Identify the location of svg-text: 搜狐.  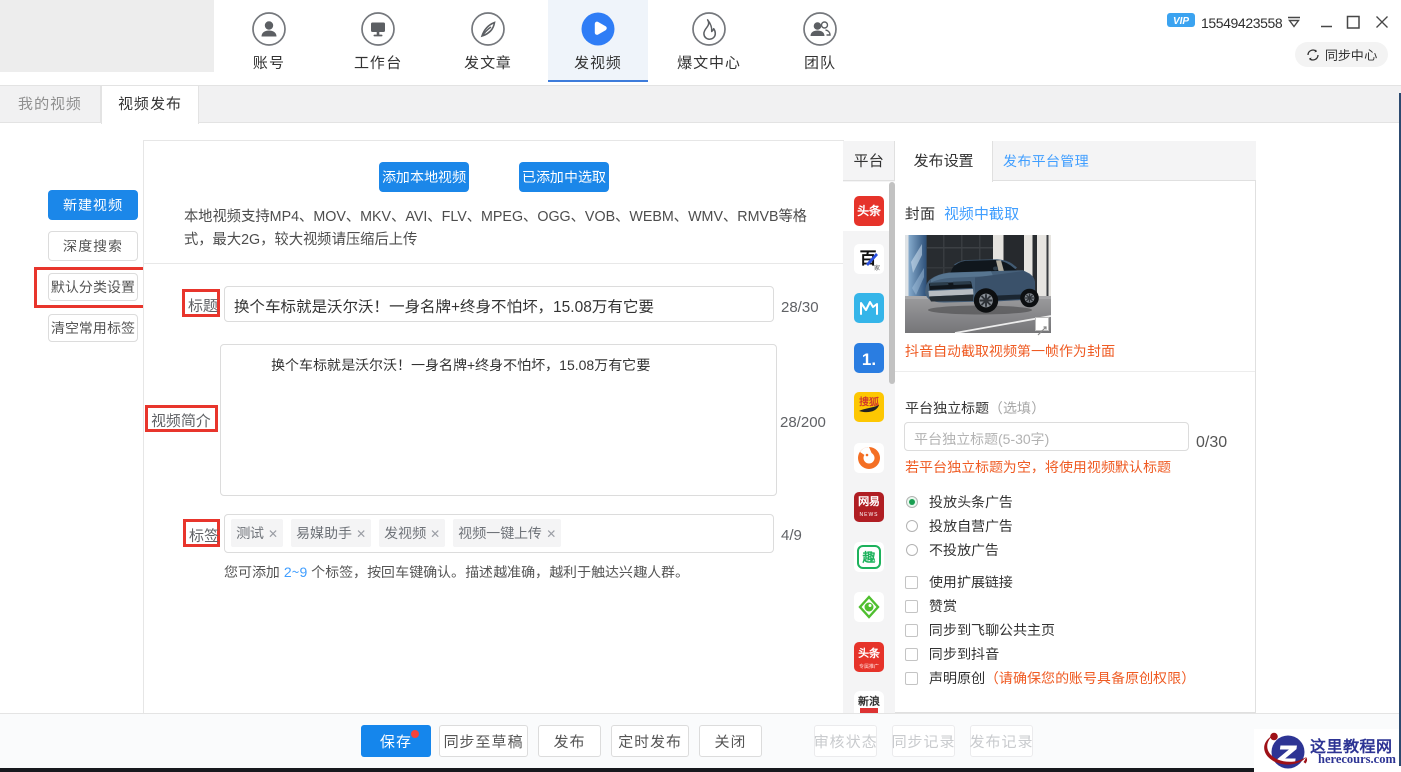
(869, 400).